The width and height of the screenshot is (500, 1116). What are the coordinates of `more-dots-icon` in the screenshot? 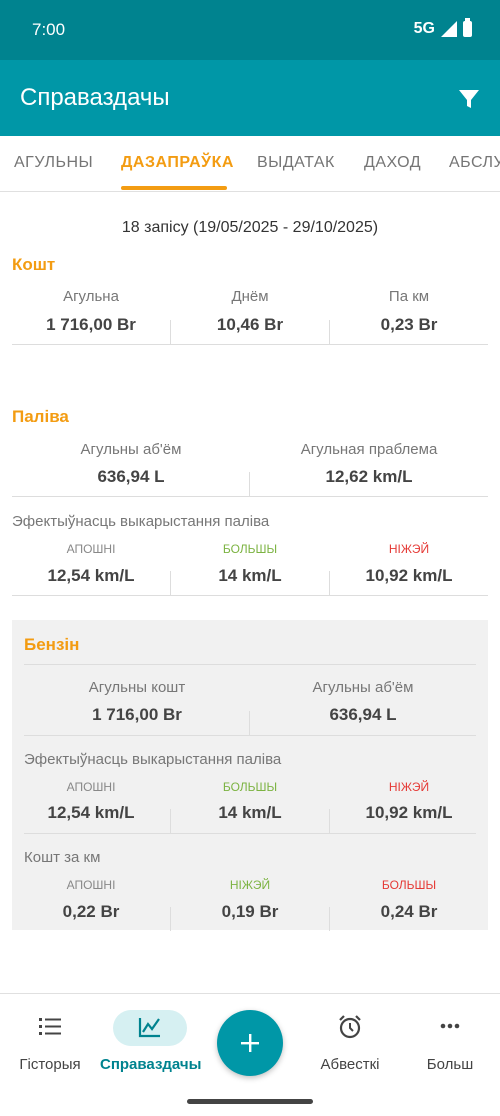 It's located at (450, 1026).